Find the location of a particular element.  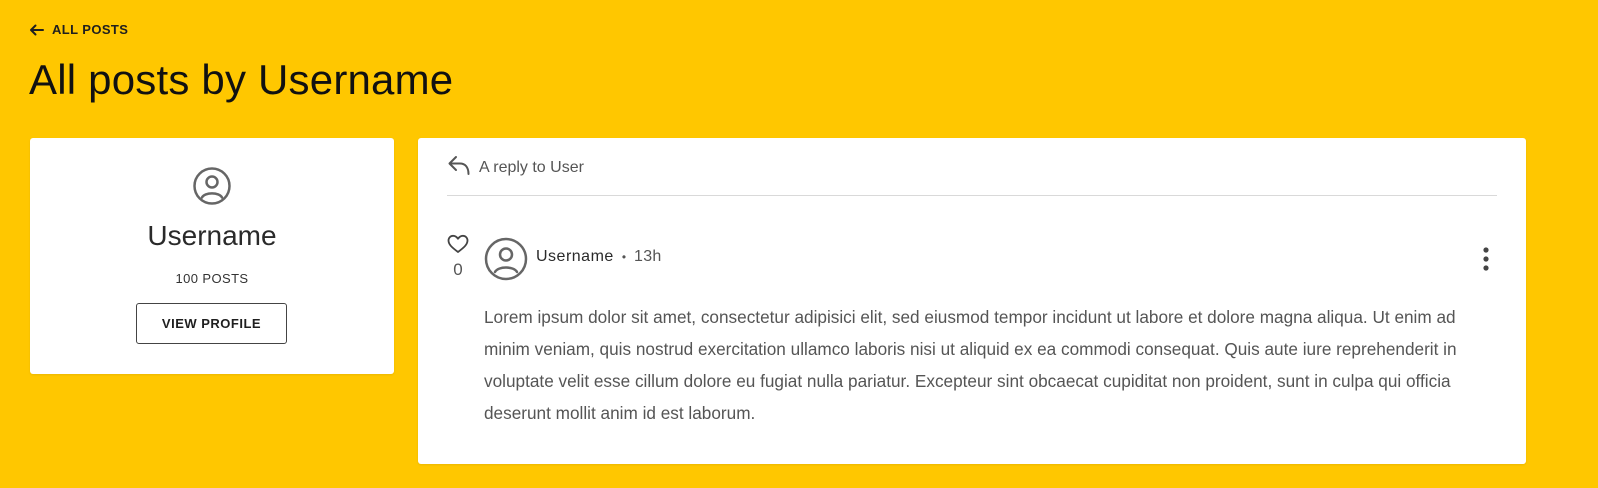

post-meta: Username • 13h is located at coordinates (599, 257).